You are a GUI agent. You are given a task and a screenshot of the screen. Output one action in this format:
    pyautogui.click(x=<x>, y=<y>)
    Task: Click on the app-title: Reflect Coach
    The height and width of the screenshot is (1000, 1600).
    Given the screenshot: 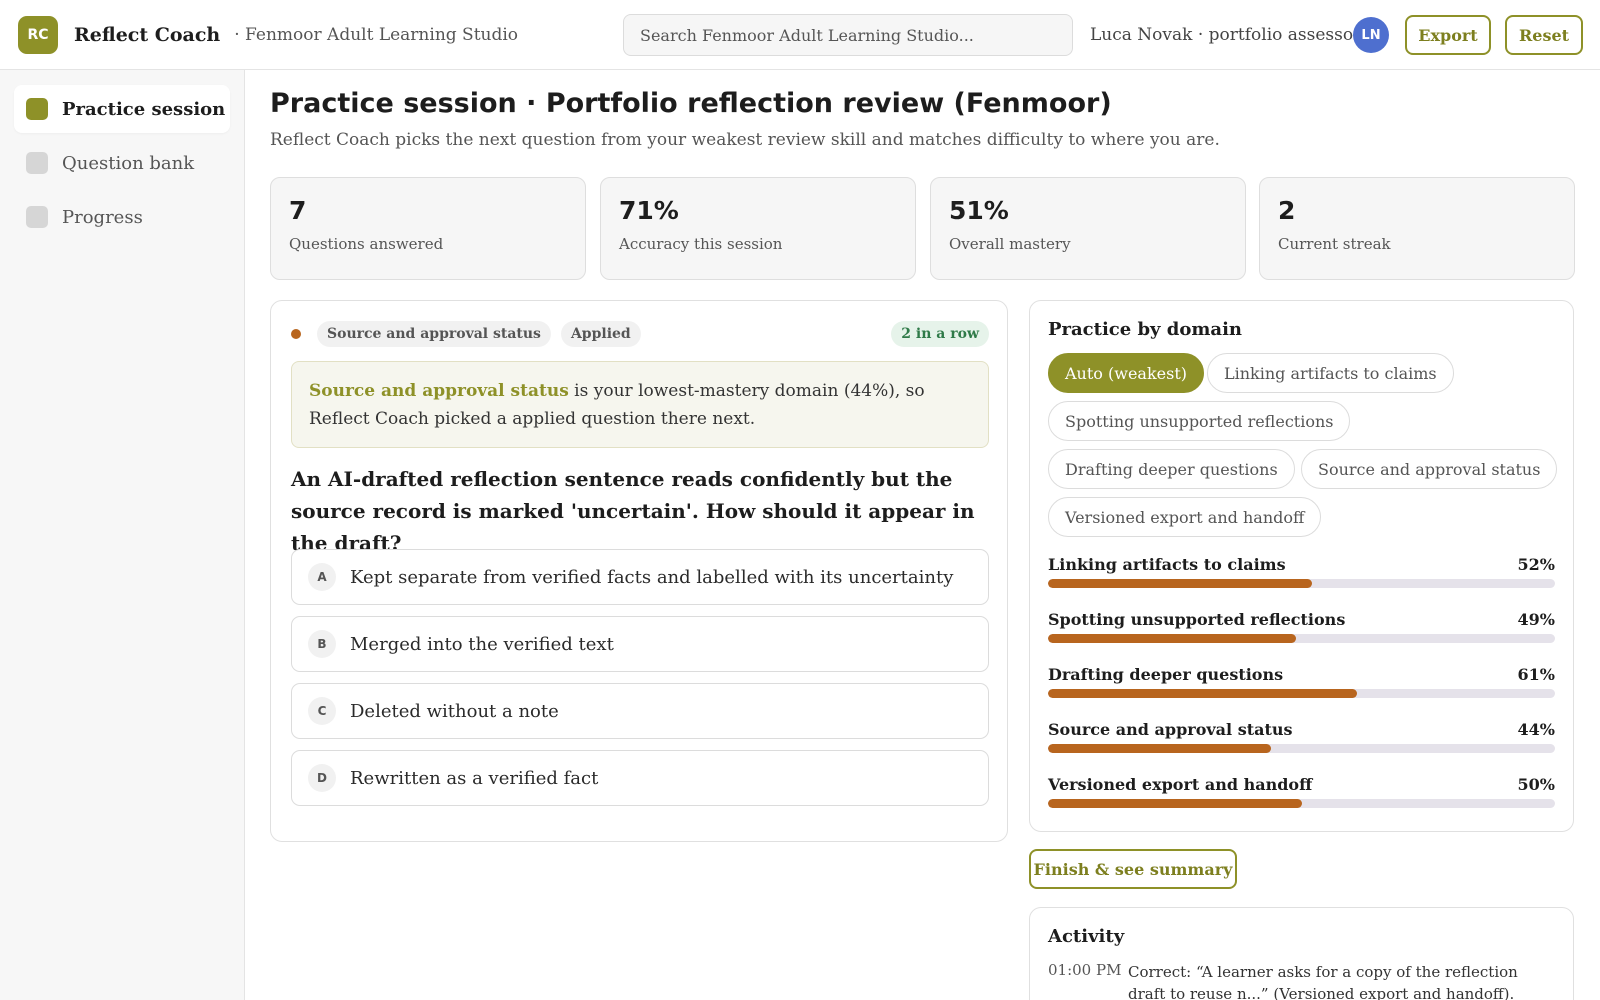 What is the action you would take?
    pyautogui.click(x=147, y=34)
    